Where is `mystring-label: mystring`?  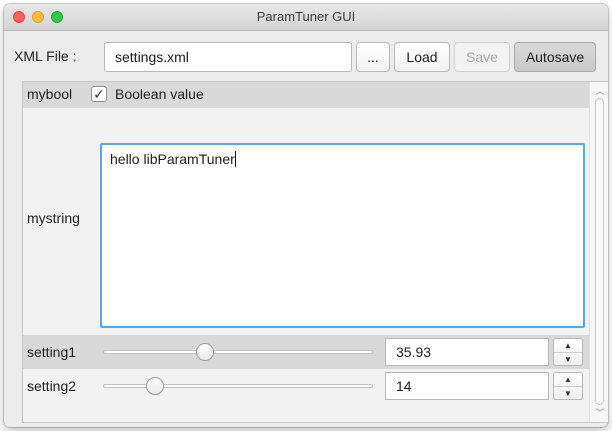
mystring-label: mystring is located at coordinates (53, 218).